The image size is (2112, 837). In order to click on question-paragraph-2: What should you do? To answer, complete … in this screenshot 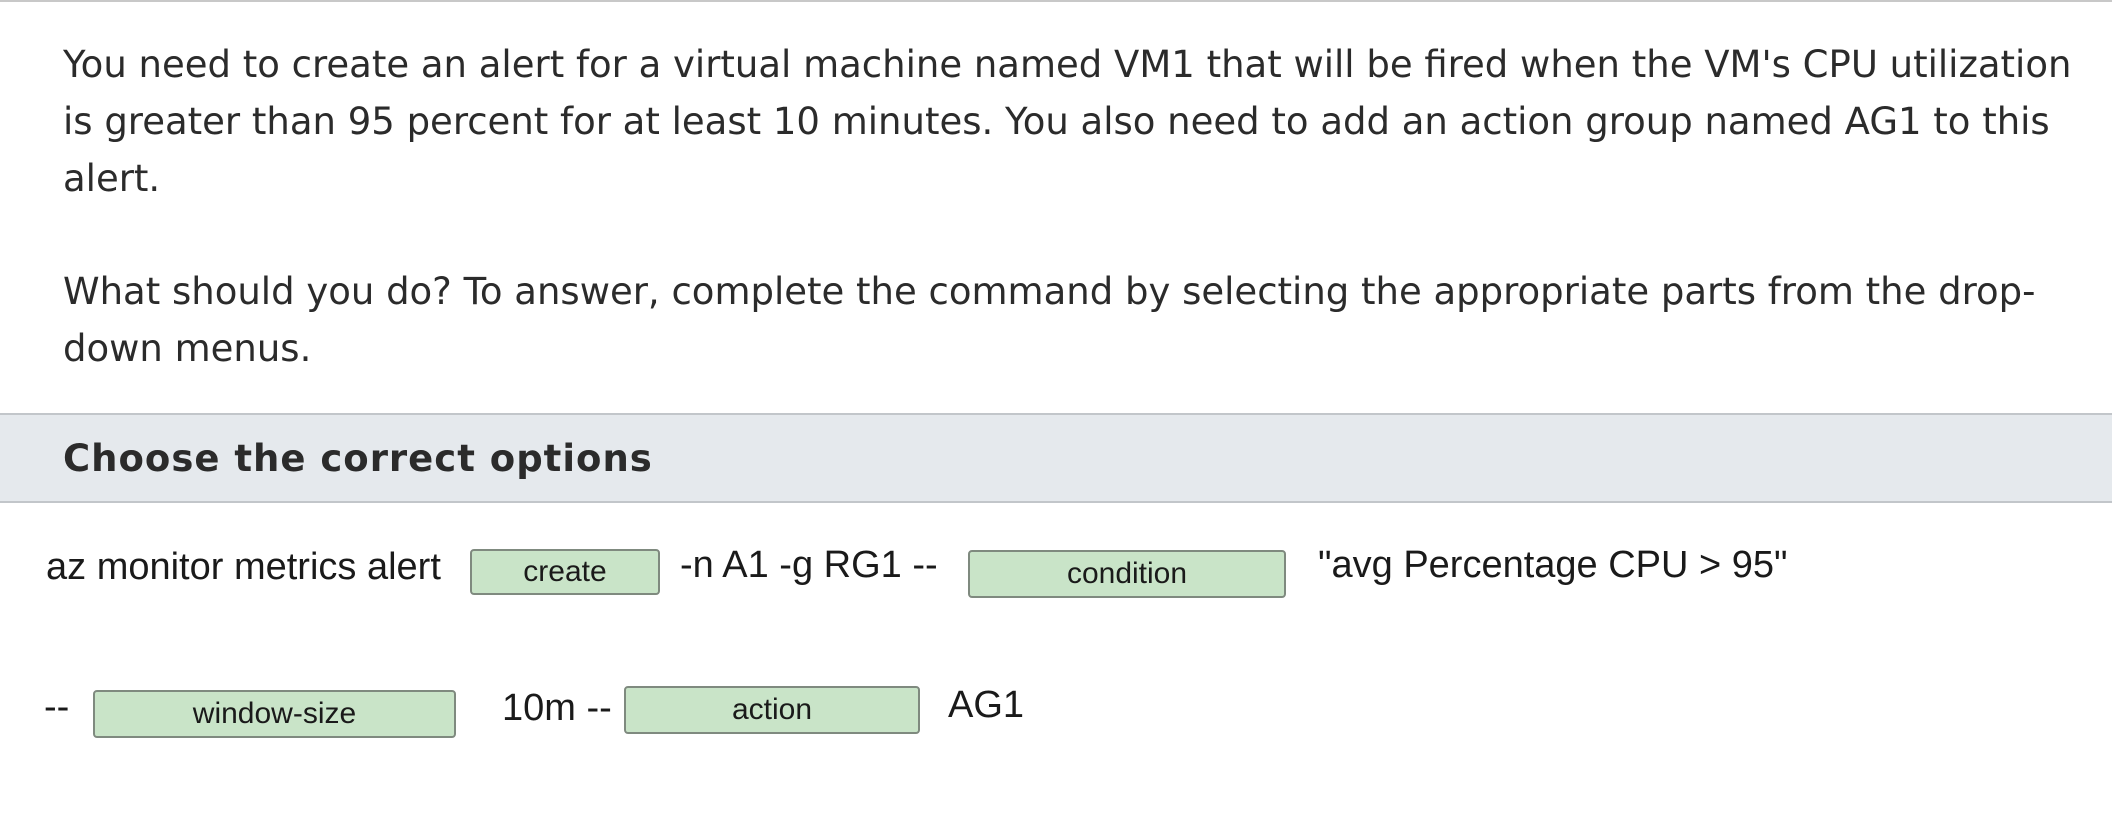, I will do `click(1049, 320)`.